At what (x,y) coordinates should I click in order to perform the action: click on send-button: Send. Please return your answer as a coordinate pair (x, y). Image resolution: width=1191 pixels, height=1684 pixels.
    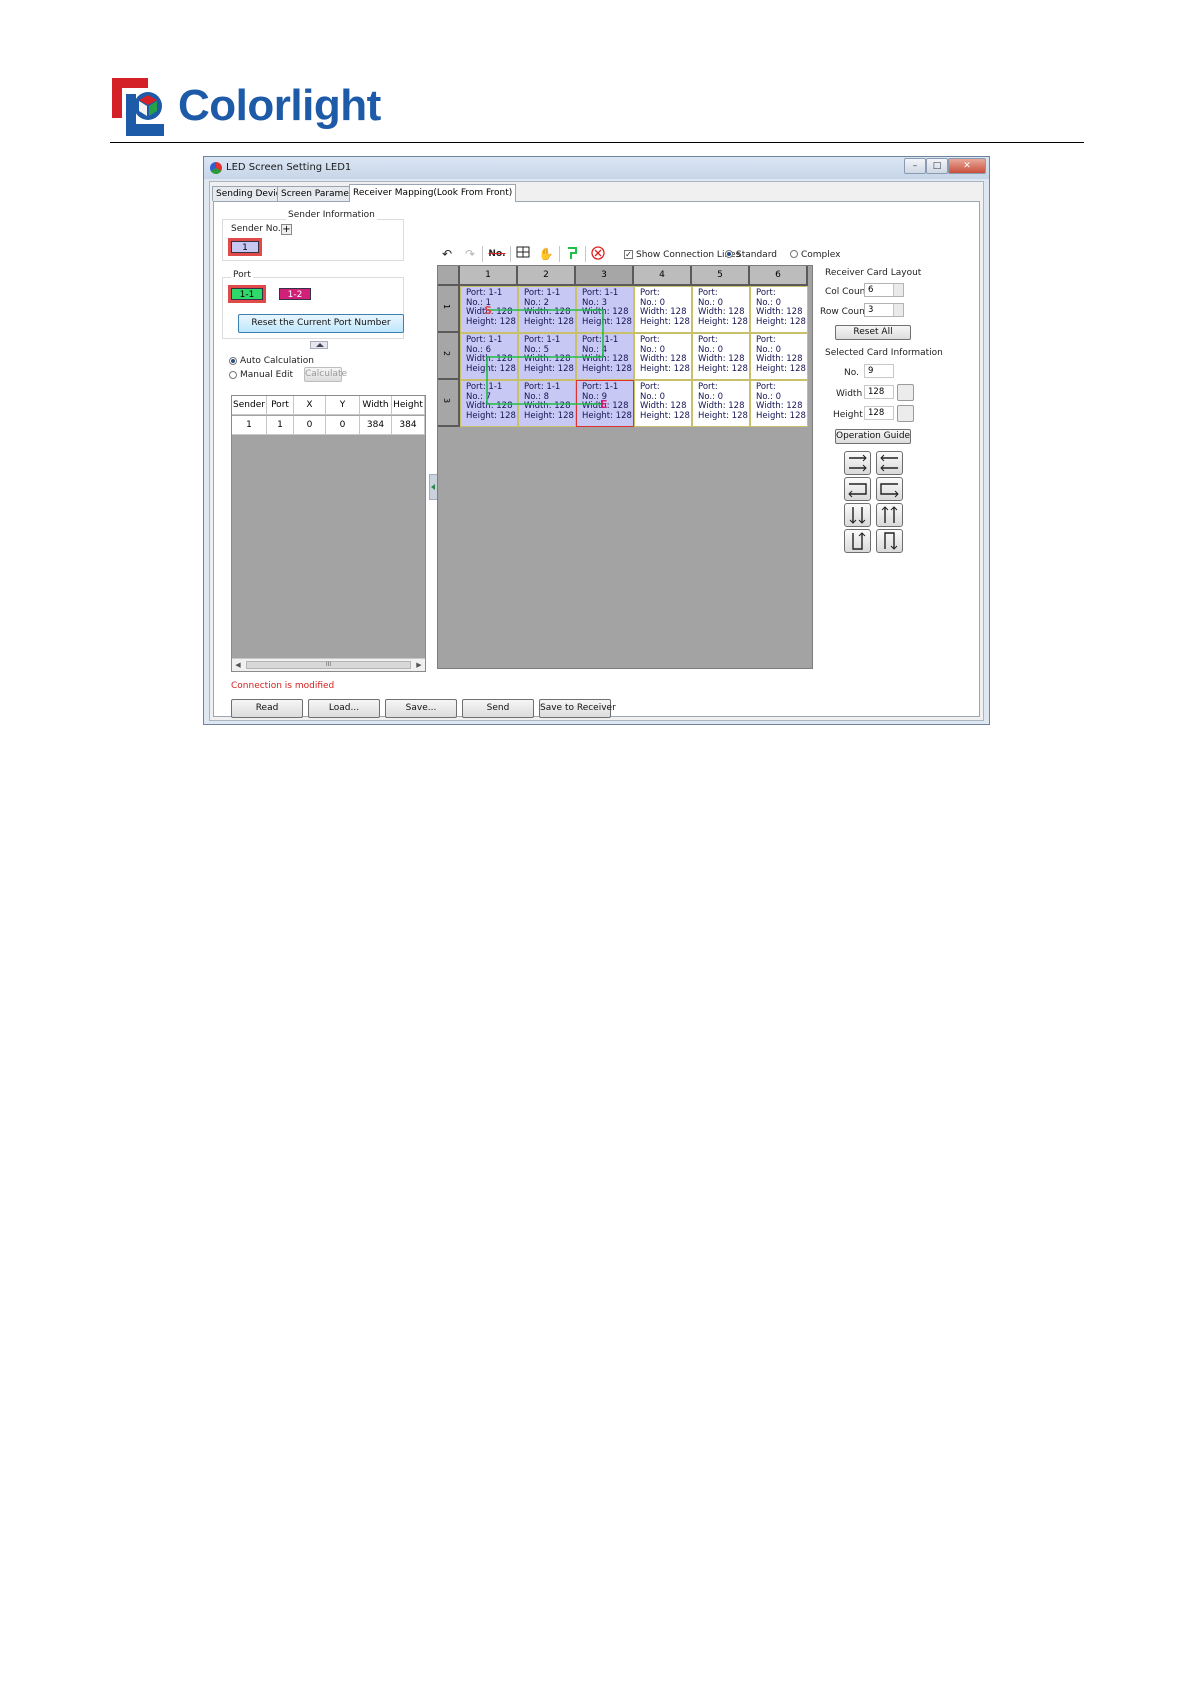
    Looking at the image, I should click on (498, 708).